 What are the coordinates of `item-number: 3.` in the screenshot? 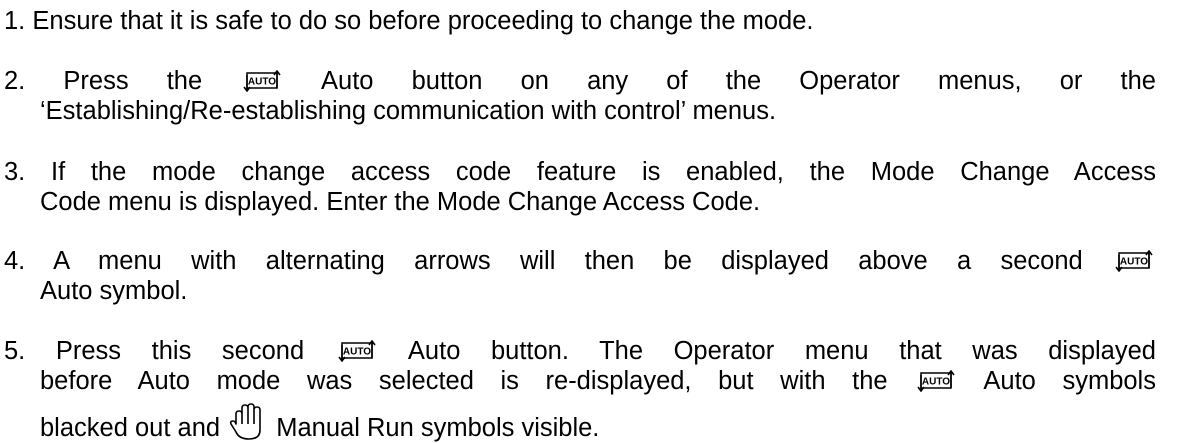 It's located at (15, 172).